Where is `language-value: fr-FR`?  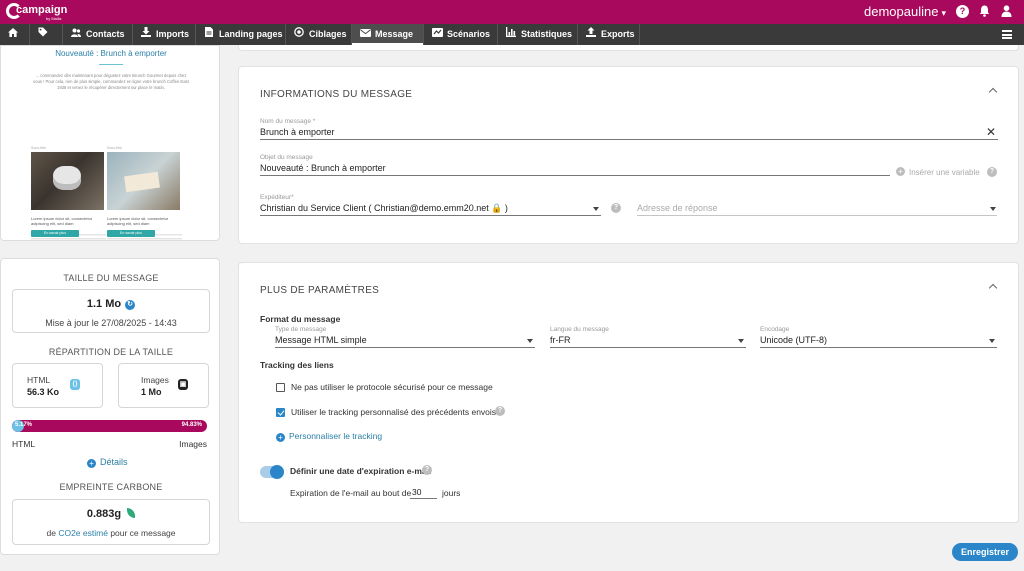 language-value: fr-FR is located at coordinates (560, 340).